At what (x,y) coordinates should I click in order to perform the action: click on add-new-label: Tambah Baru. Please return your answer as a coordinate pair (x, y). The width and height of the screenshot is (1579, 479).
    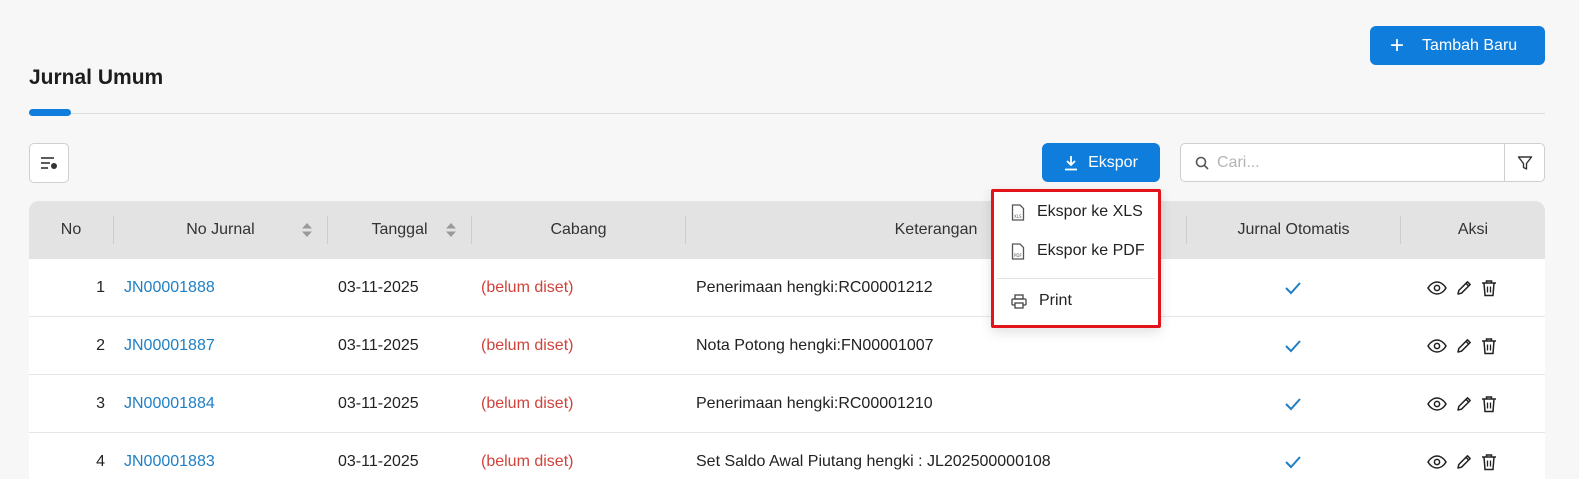
    Looking at the image, I should click on (1470, 45).